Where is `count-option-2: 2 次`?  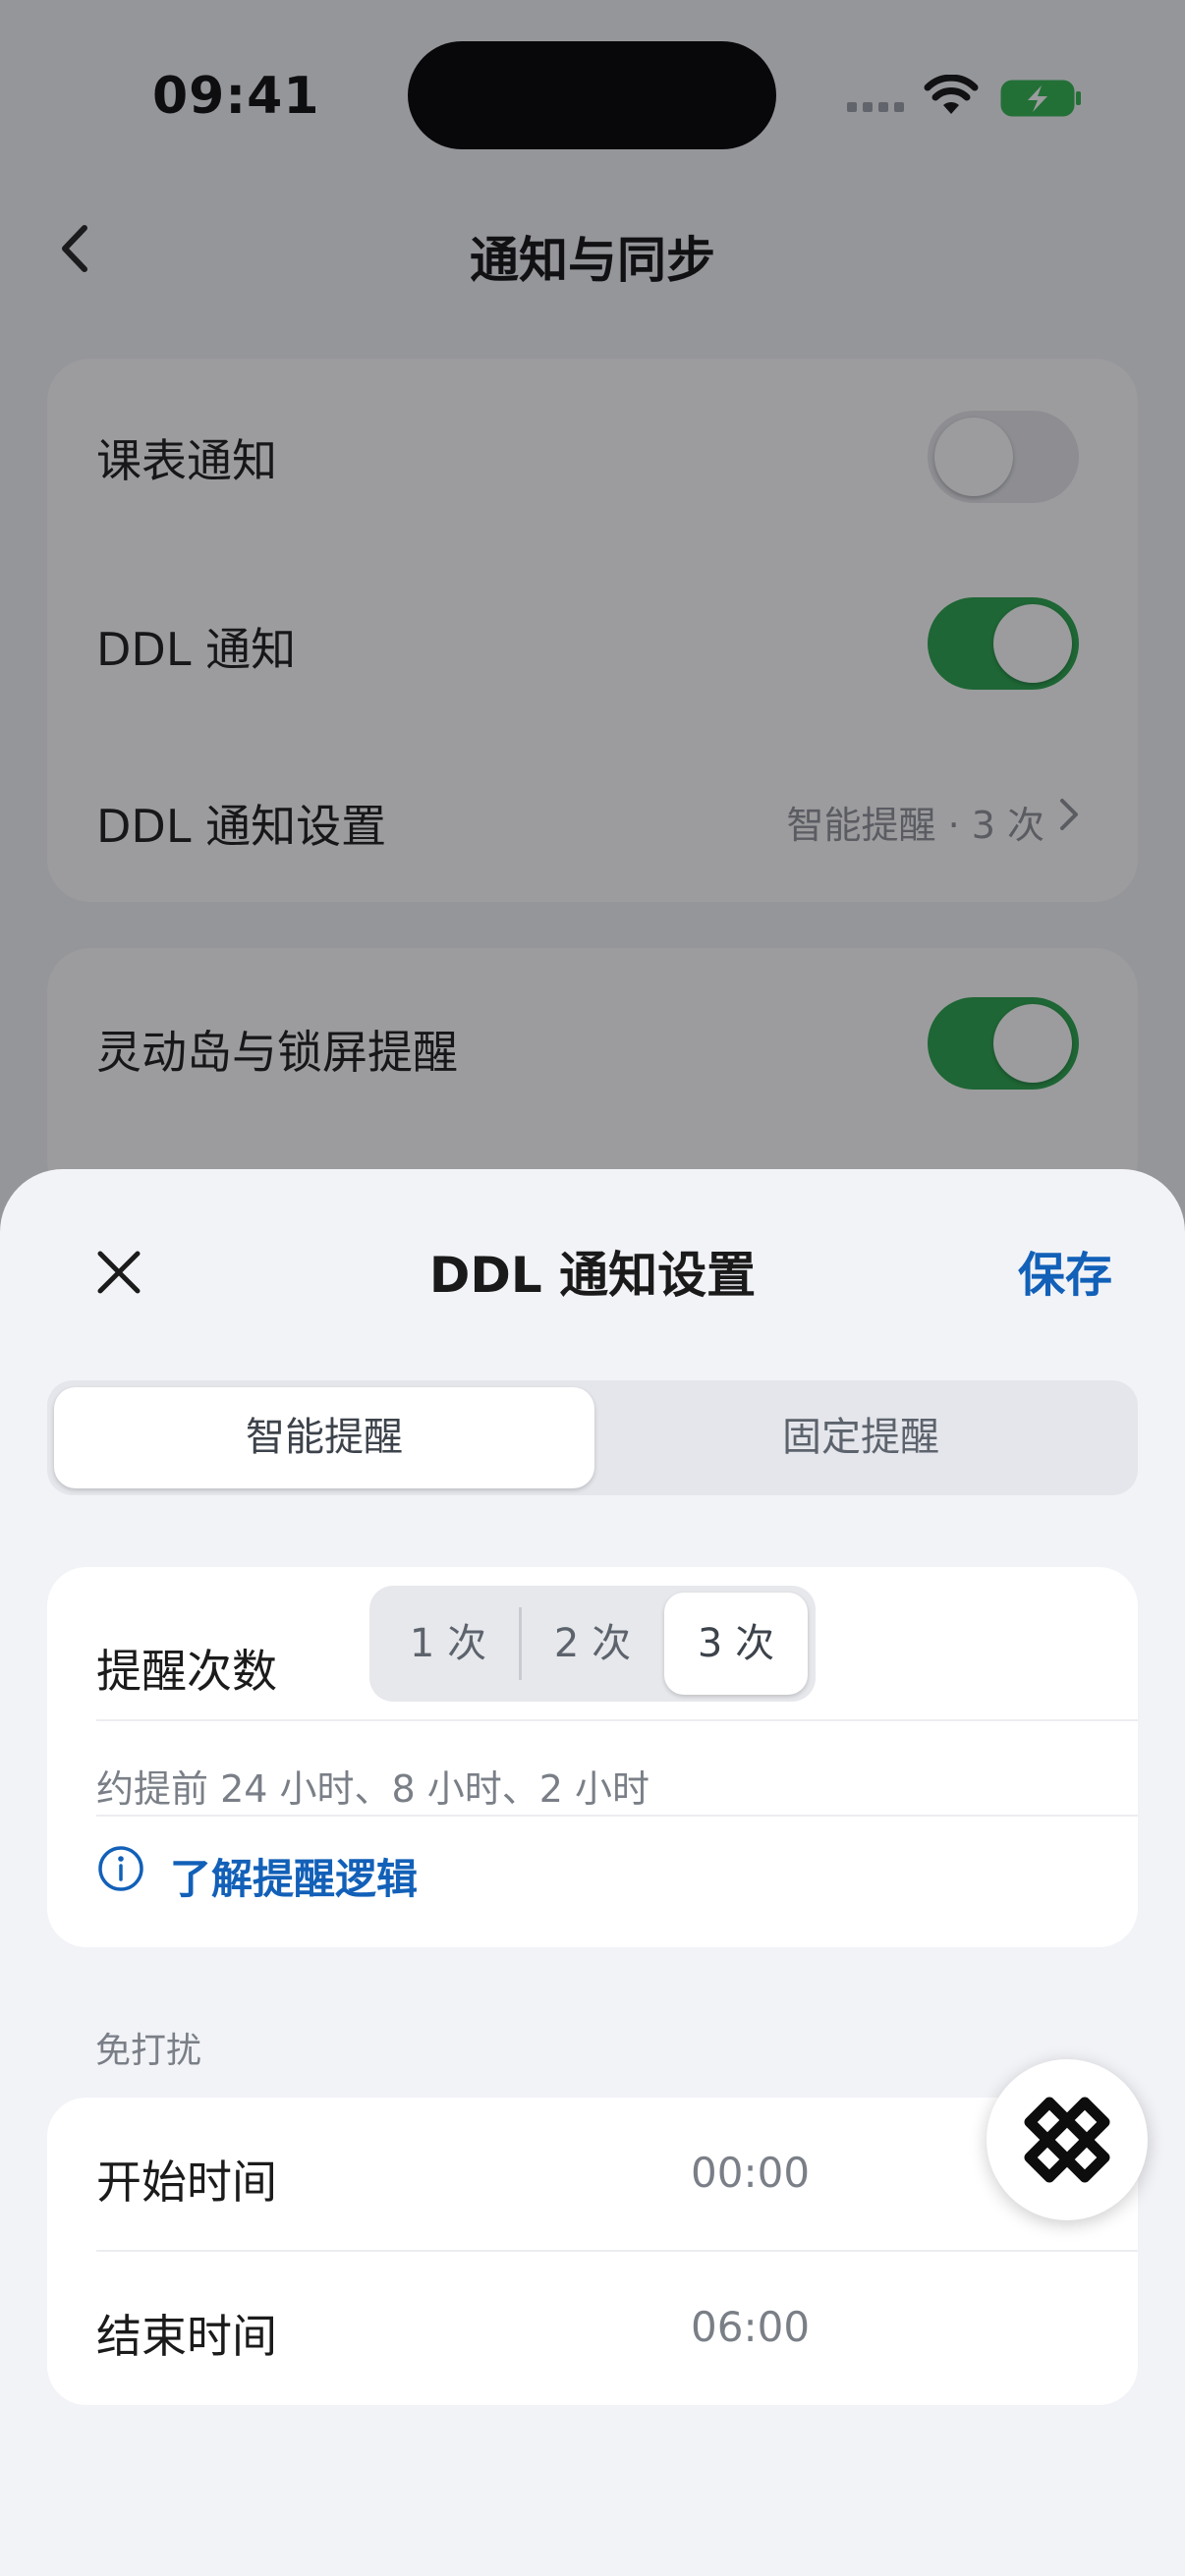
count-option-2: 2 次 is located at coordinates (592, 1644).